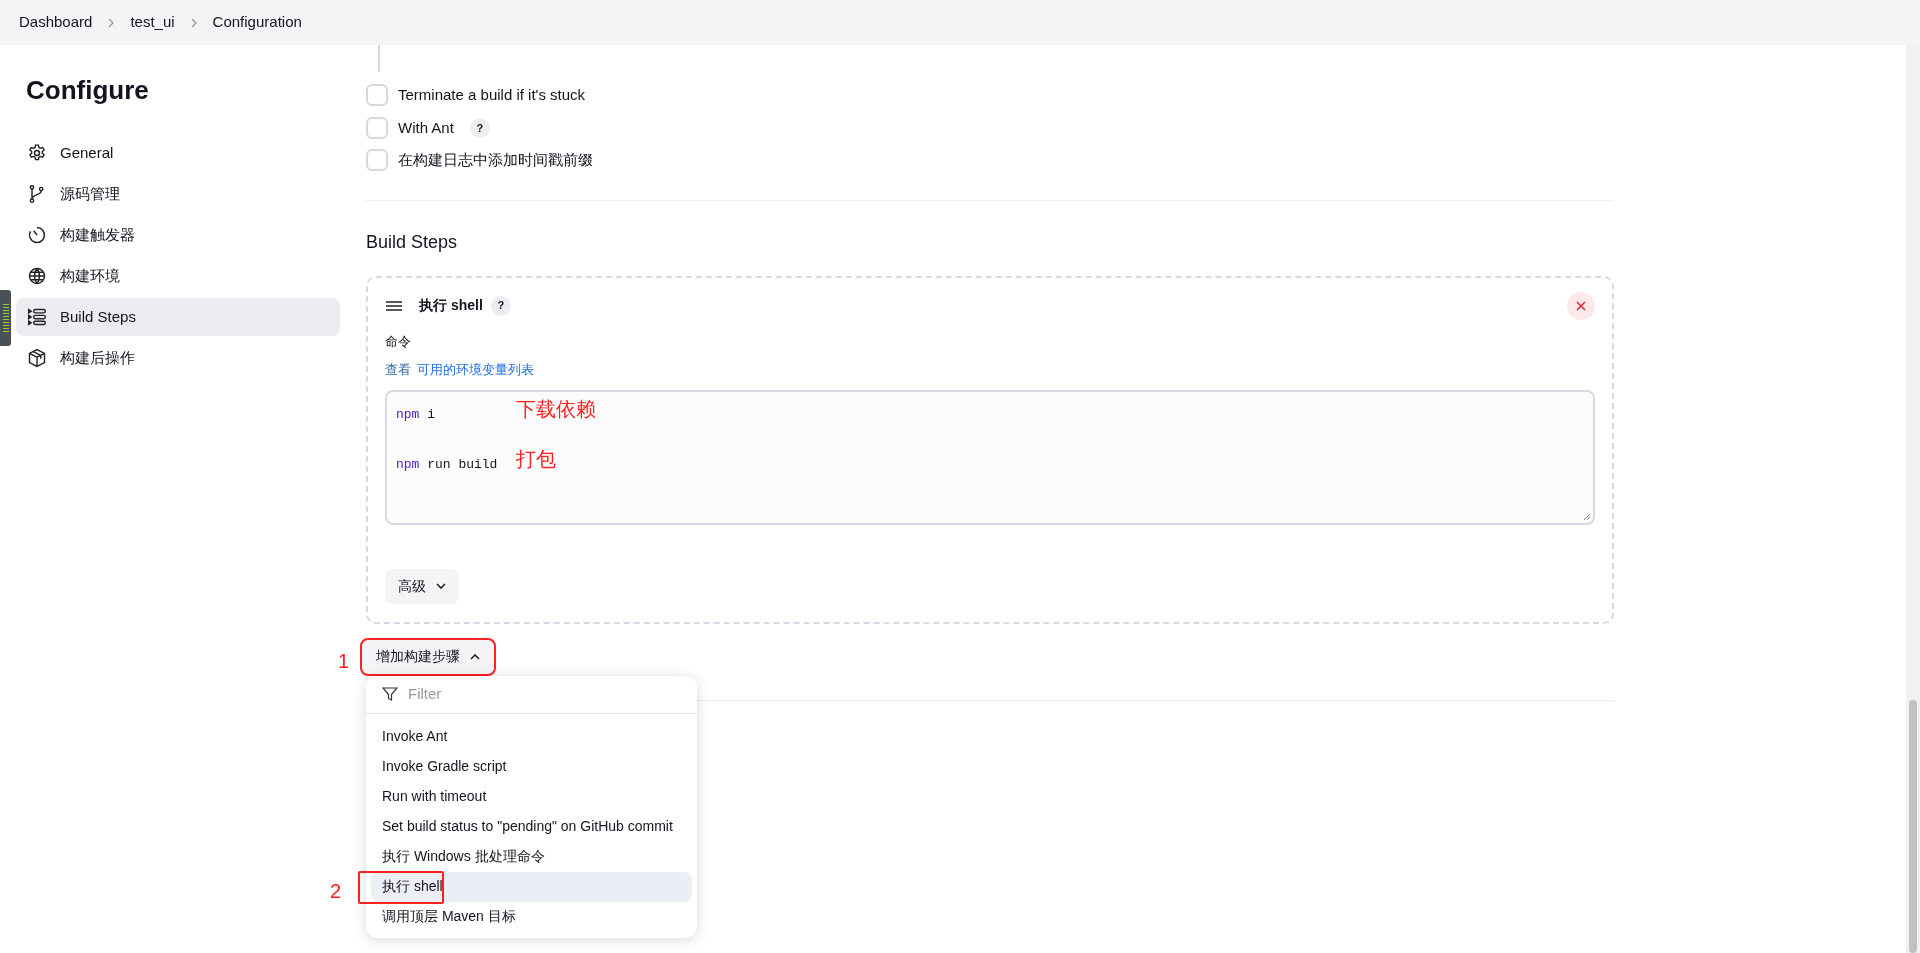  I want to click on menu-item: 调用顶层 Maven 目标, so click(531, 916).